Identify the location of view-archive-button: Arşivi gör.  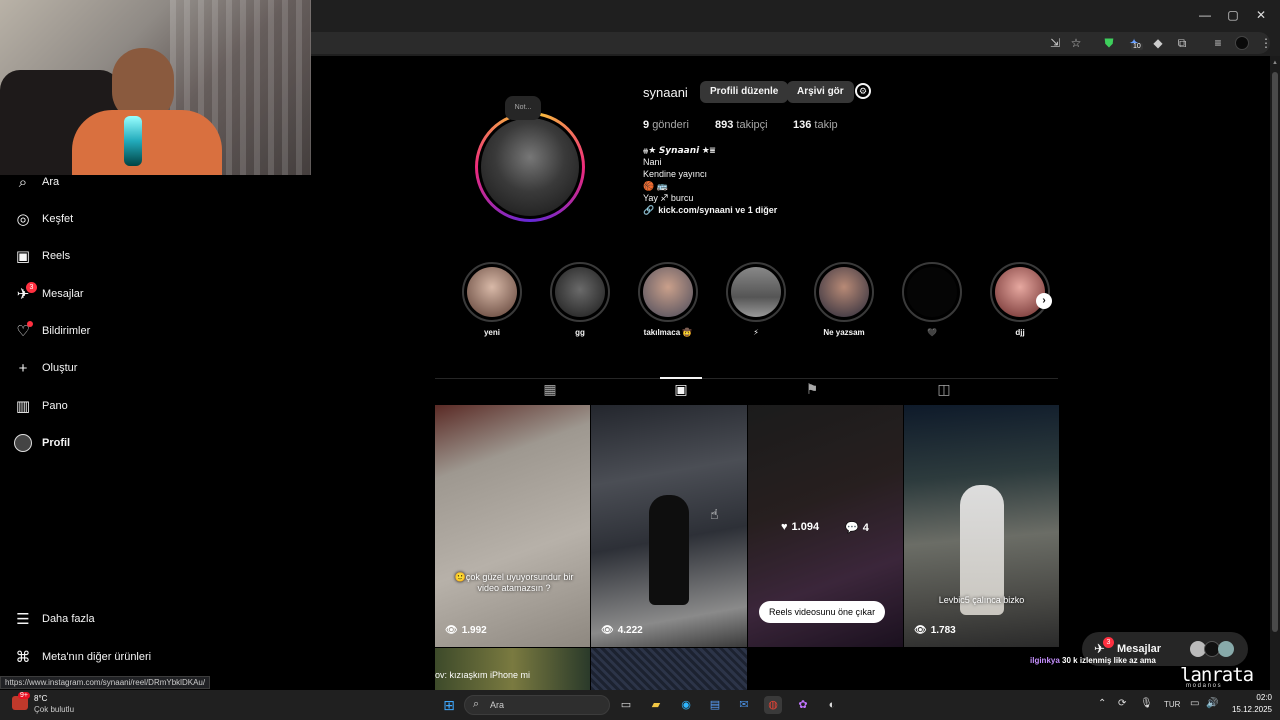
(820, 92).